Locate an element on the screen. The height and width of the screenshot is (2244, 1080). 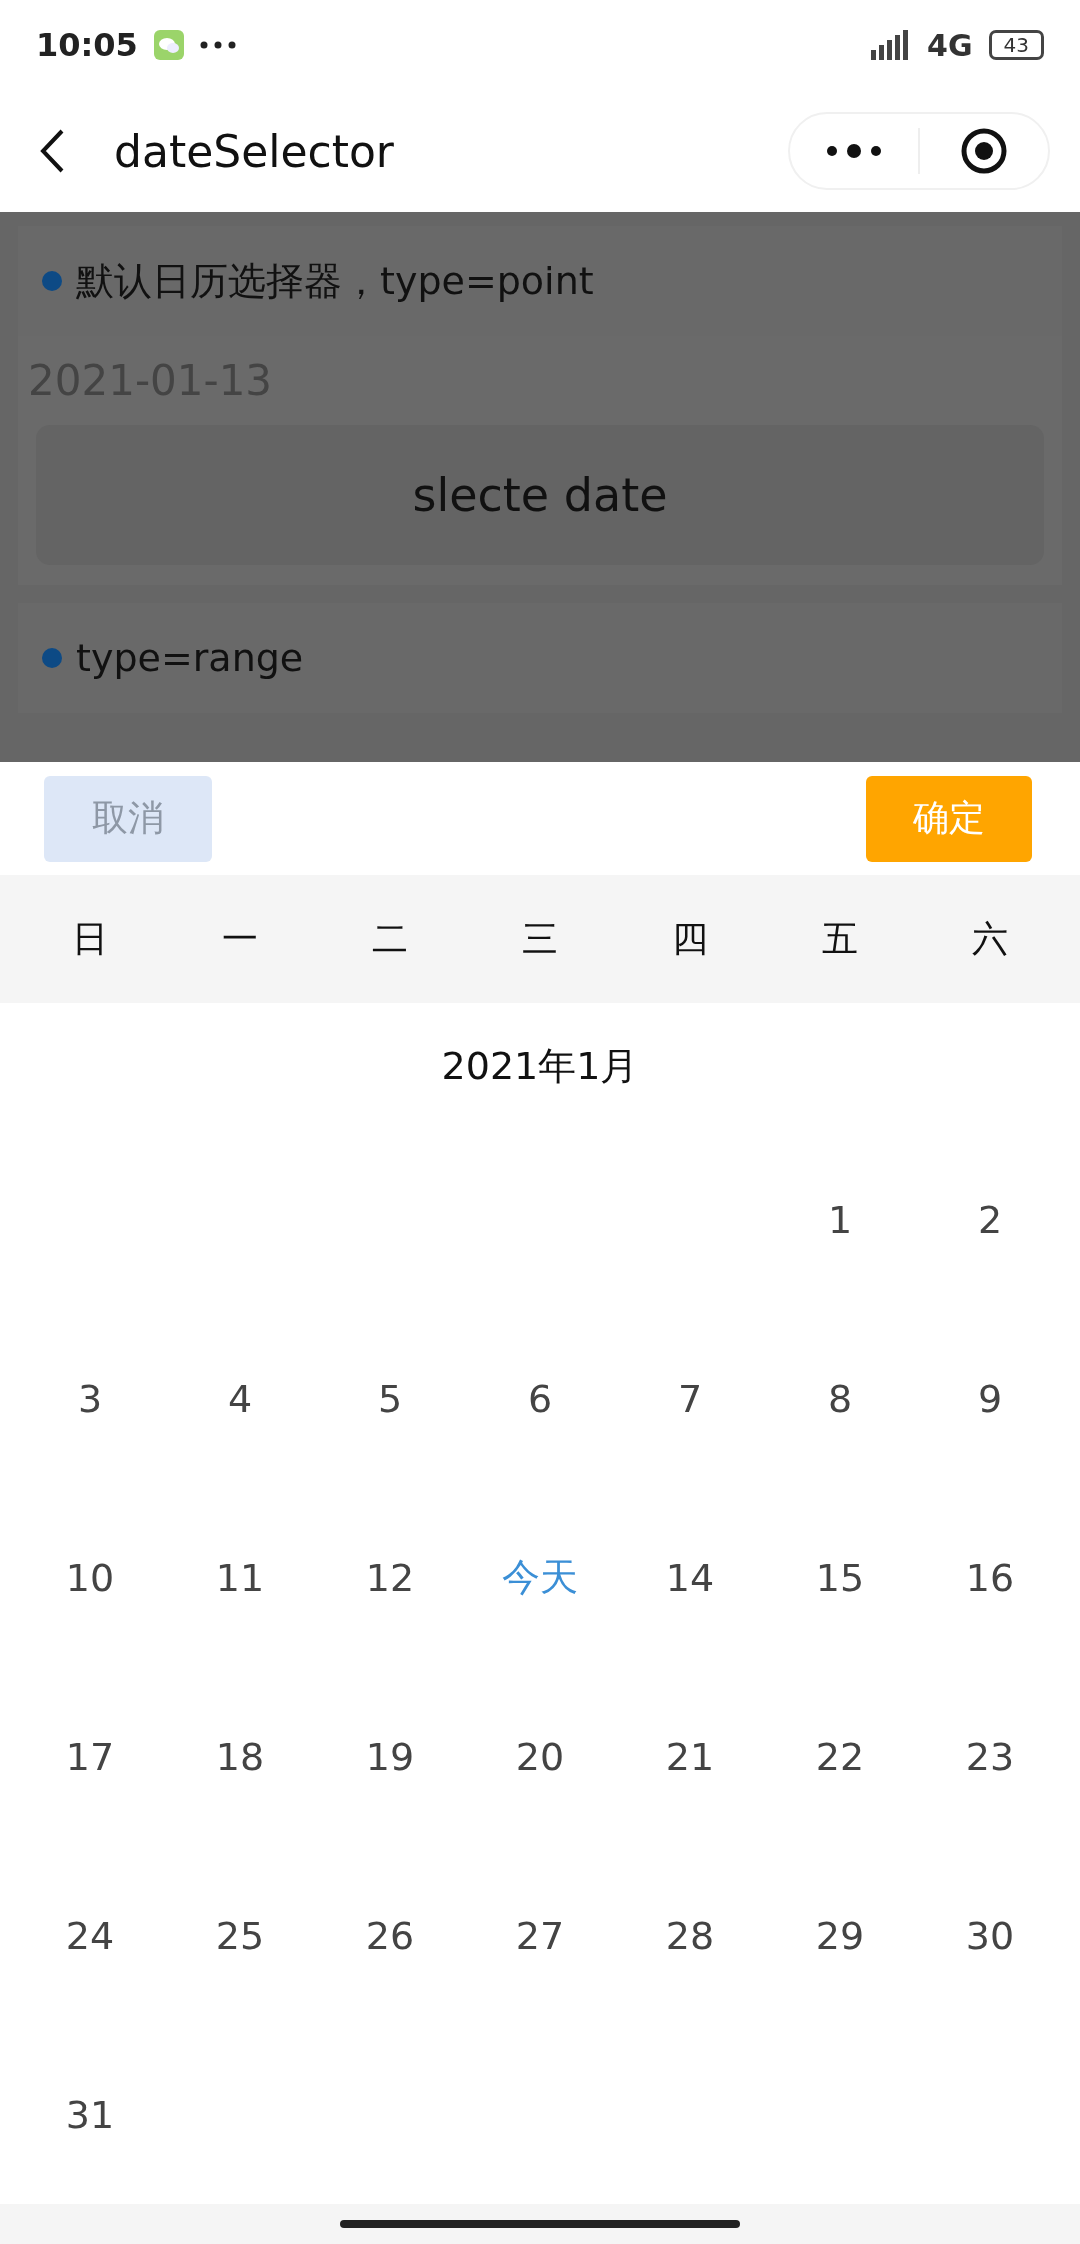
calendar-day: 20 is located at coordinates (540, 1756).